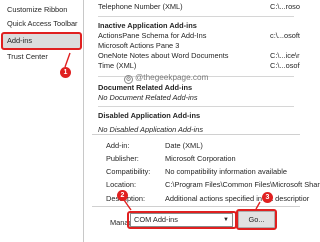 The image size is (320, 242). What do you see at coordinates (65, 72) in the screenshot?
I see `step-badge-1: 1` at bounding box center [65, 72].